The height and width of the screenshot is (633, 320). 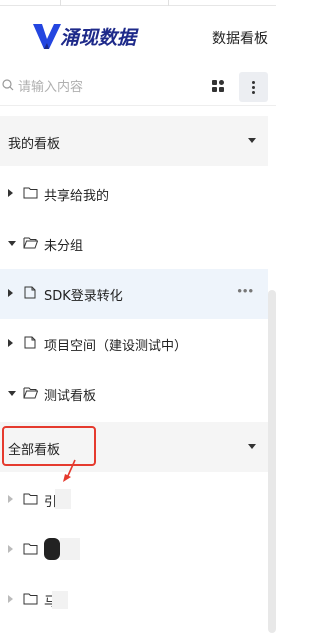 I want to click on tree-item-all-1: 引, so click(x=134, y=500).